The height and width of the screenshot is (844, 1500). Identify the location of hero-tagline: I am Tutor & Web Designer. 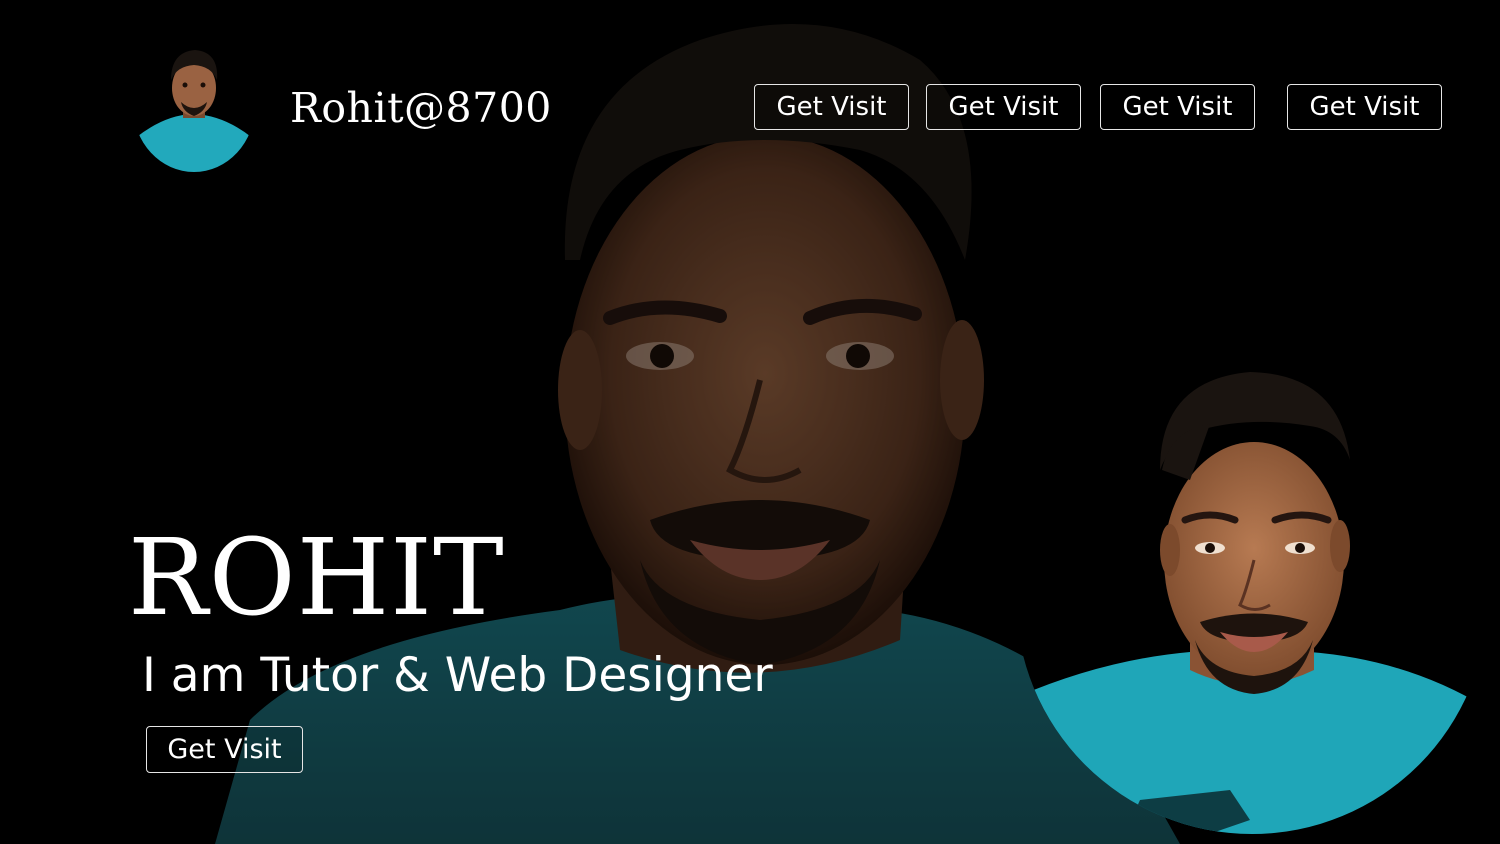
(457, 675).